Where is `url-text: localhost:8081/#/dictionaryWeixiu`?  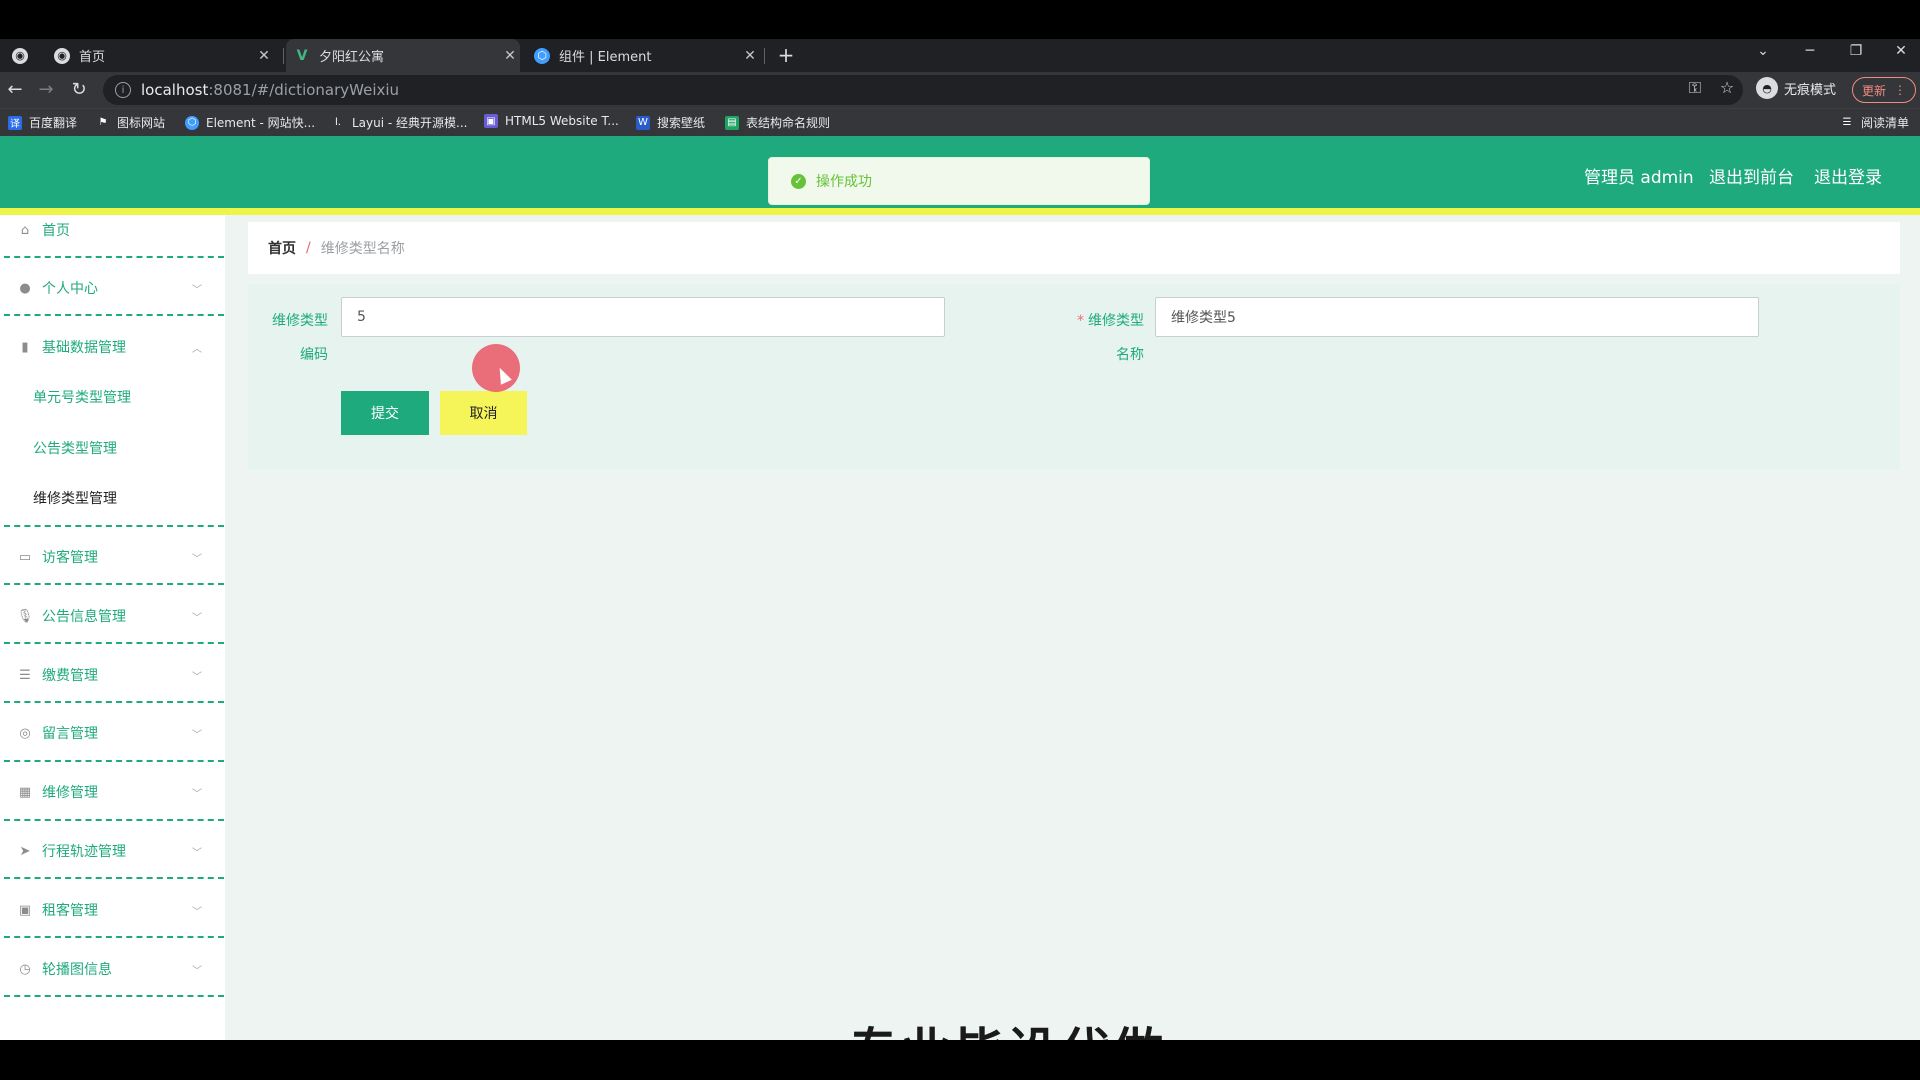 url-text: localhost:8081/#/dictionaryWeixiu is located at coordinates (270, 90).